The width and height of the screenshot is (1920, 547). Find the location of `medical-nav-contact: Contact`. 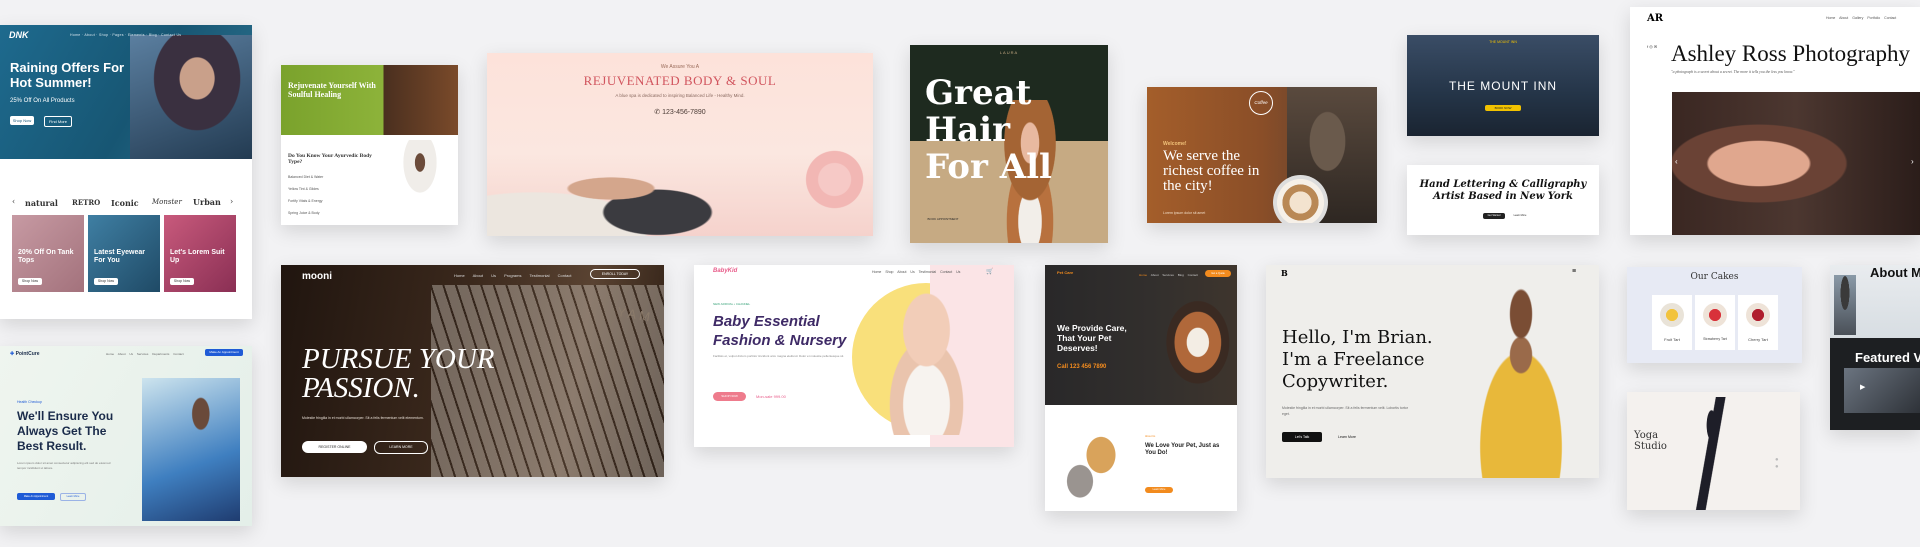

medical-nav-contact: Contact is located at coordinates (178, 354).